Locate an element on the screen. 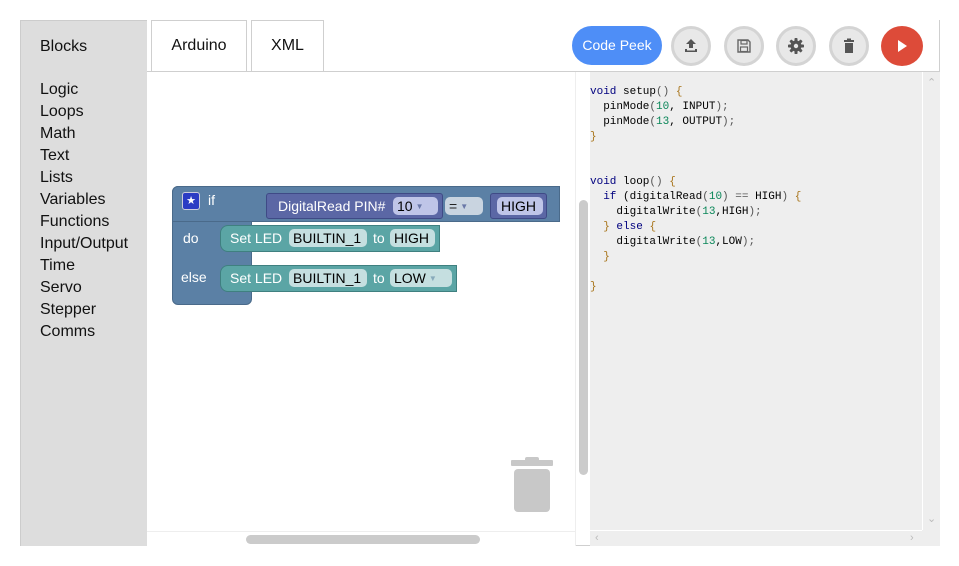 The width and height of the screenshot is (959, 566). category-text: Text is located at coordinates (84, 156).